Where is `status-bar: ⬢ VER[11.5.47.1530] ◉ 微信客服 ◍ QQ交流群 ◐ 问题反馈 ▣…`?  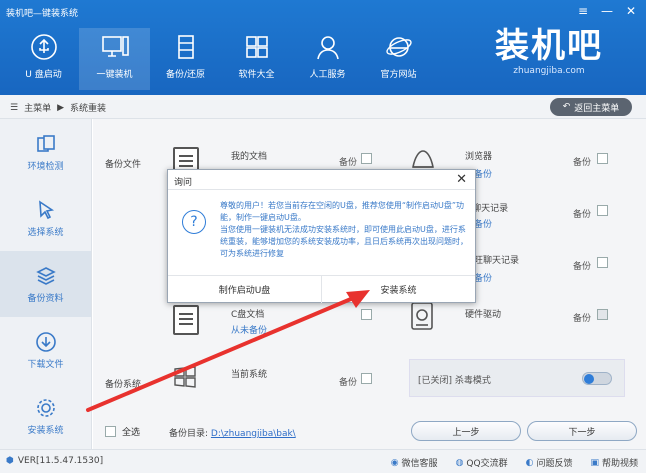 status-bar: ⬢ VER[11.5.47.1530] ◉ 微信客服 ◍ QQ交流群 ◐ 问题反馈 ▣… is located at coordinates (323, 461).